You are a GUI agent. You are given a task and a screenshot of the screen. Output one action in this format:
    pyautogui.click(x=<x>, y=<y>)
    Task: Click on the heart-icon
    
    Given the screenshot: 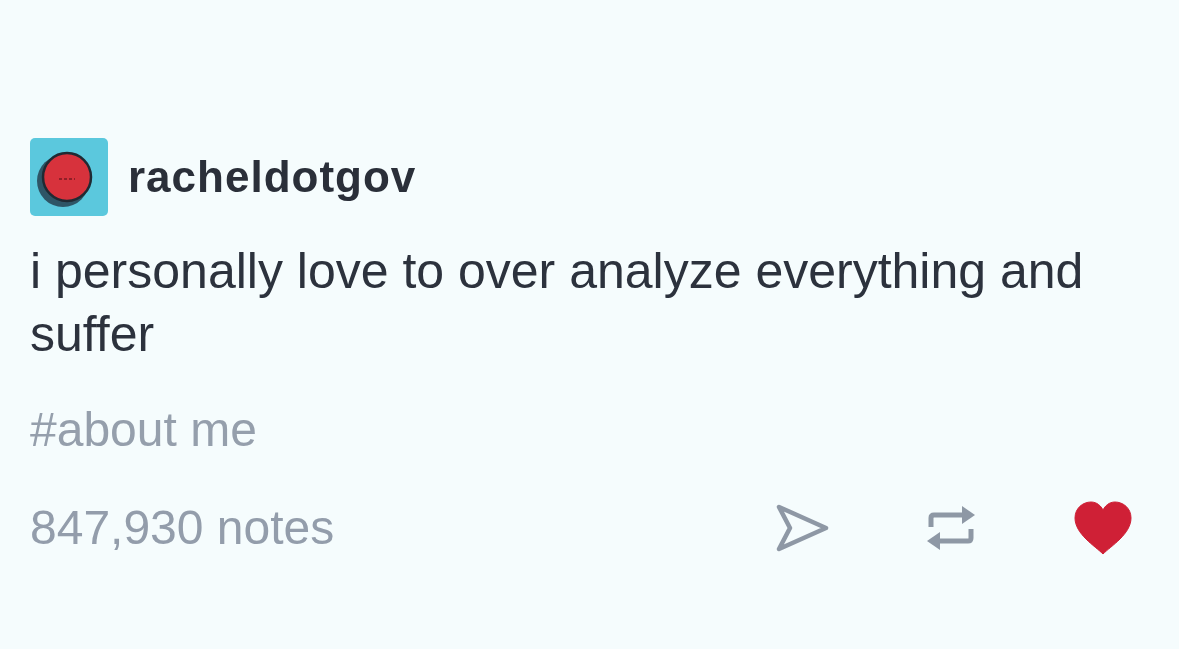 What is the action you would take?
    pyautogui.click(x=1103, y=528)
    